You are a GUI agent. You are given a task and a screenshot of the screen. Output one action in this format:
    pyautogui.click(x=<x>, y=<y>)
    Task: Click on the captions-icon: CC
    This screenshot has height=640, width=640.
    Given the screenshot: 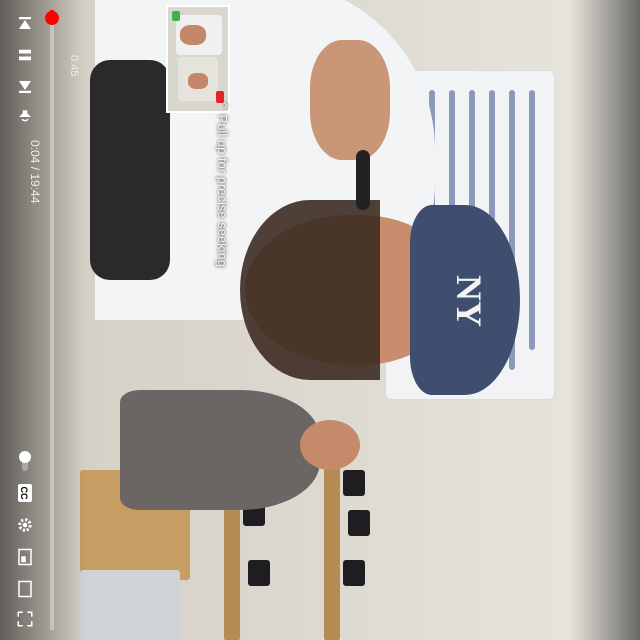 What is the action you would take?
    pyautogui.click(x=25, y=493)
    